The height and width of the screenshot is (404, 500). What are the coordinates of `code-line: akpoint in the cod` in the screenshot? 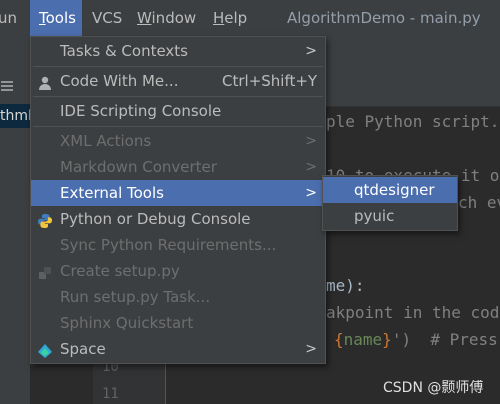 It's located at (413, 312).